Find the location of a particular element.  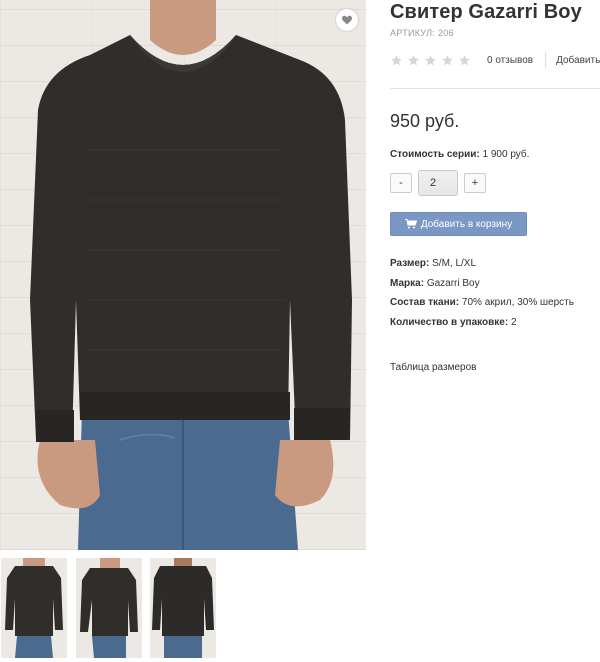

add-to-cart-label: Добавить в корзину is located at coordinates (466, 224).